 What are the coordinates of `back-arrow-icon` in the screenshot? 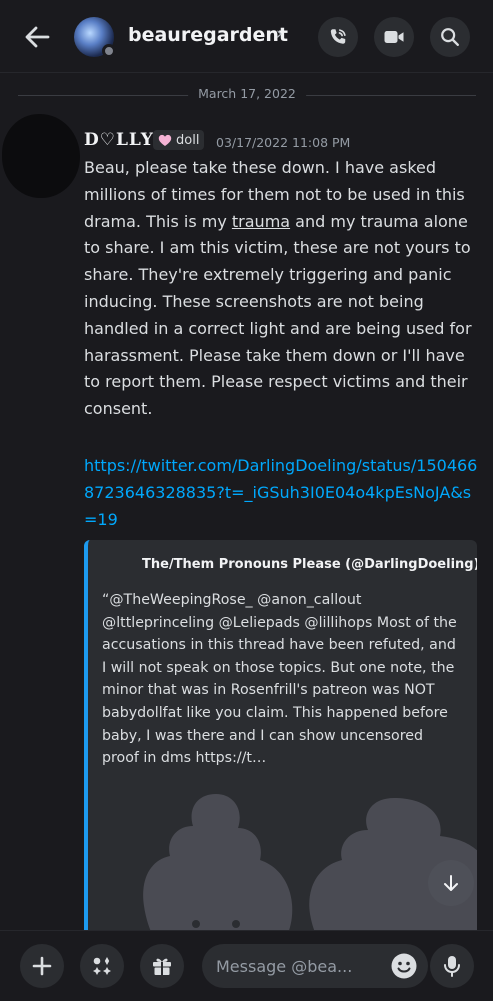 It's located at (37, 37).